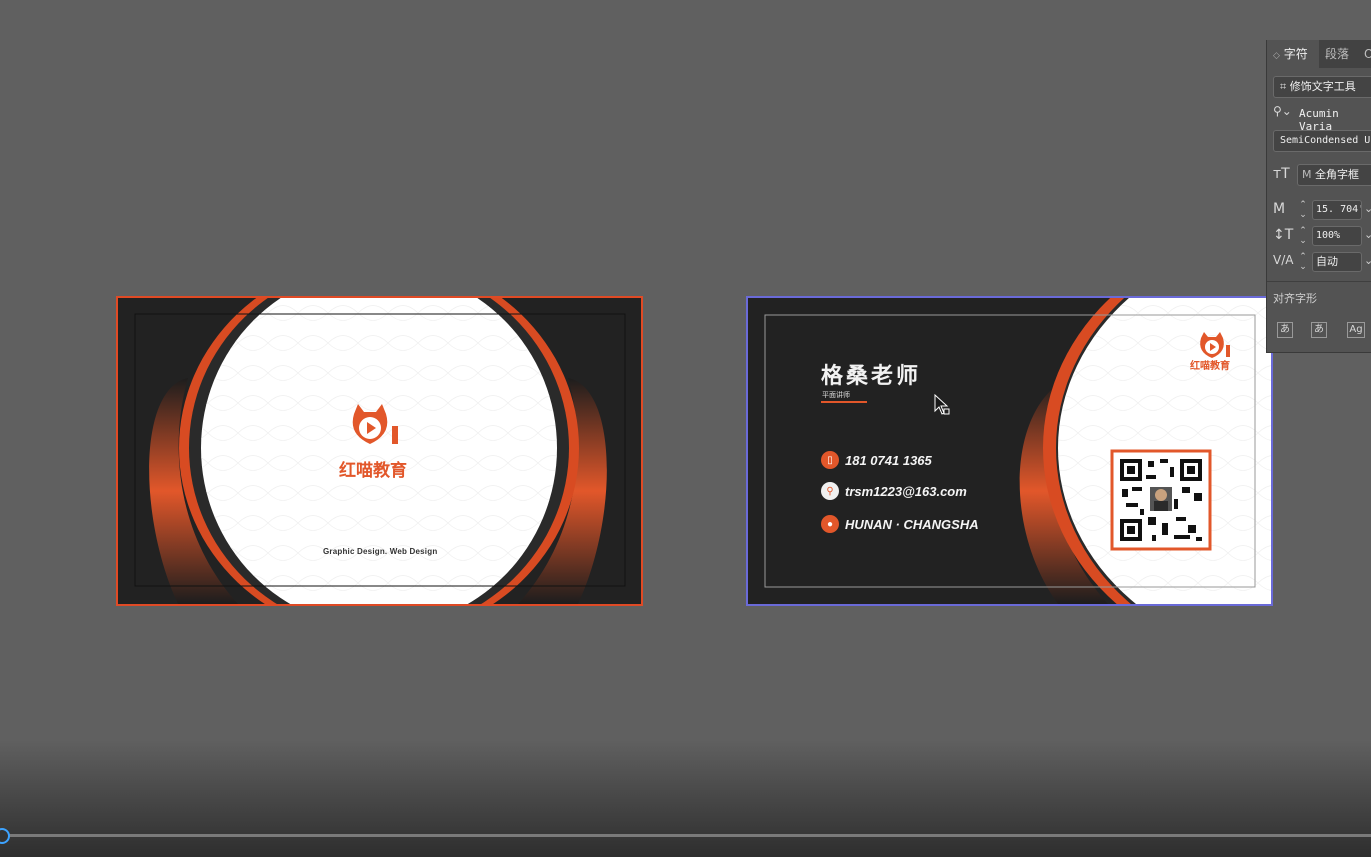 This screenshot has width=1371, height=857. I want to click on front-tagline: Graphic Design. Web Design, so click(380, 551).